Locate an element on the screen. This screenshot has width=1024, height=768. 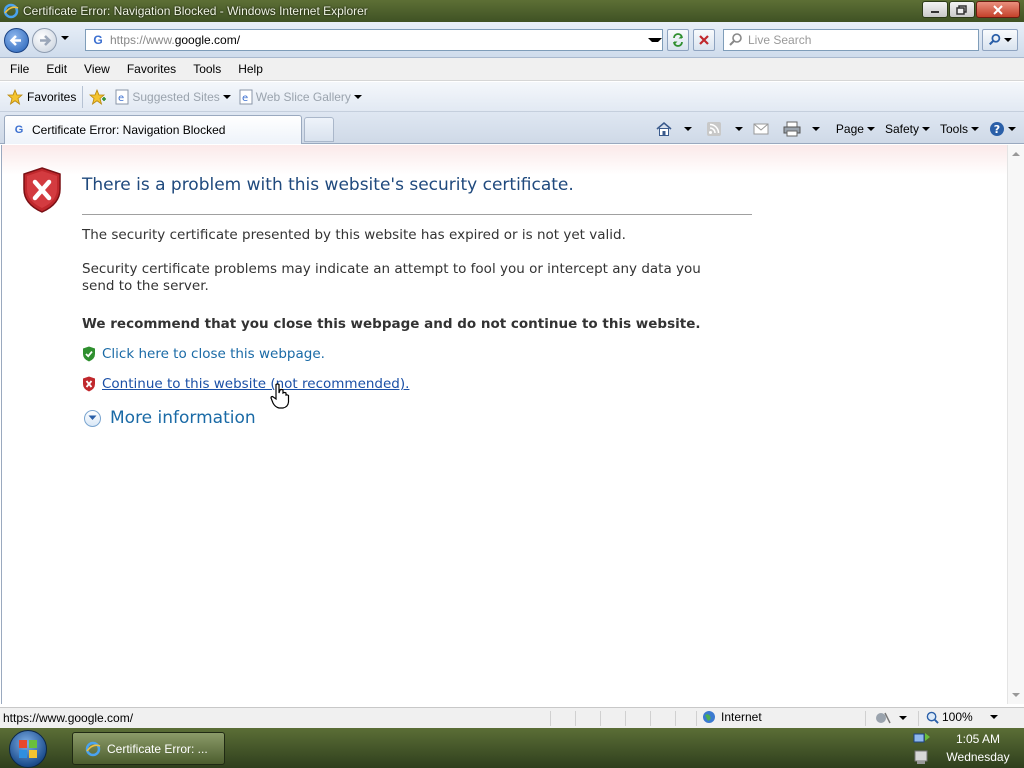
menu-help: Help is located at coordinates (249, 69).